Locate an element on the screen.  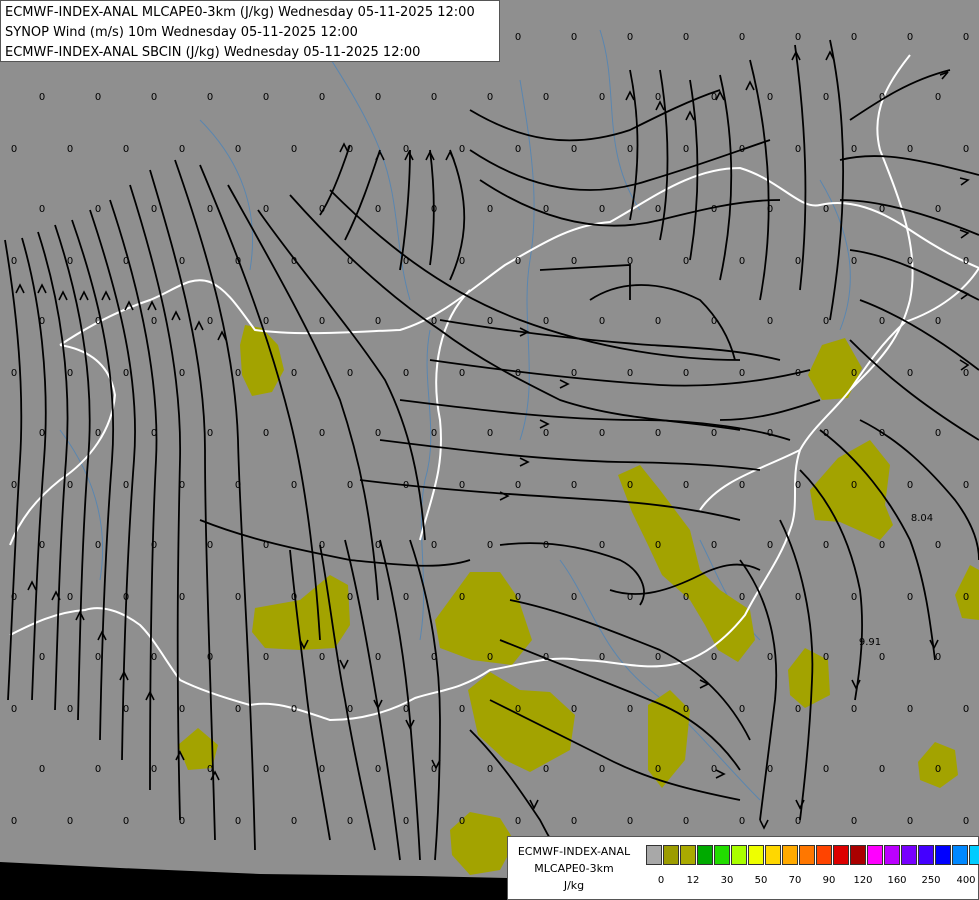
out-of-domain-area is located at coordinates (253, 881).